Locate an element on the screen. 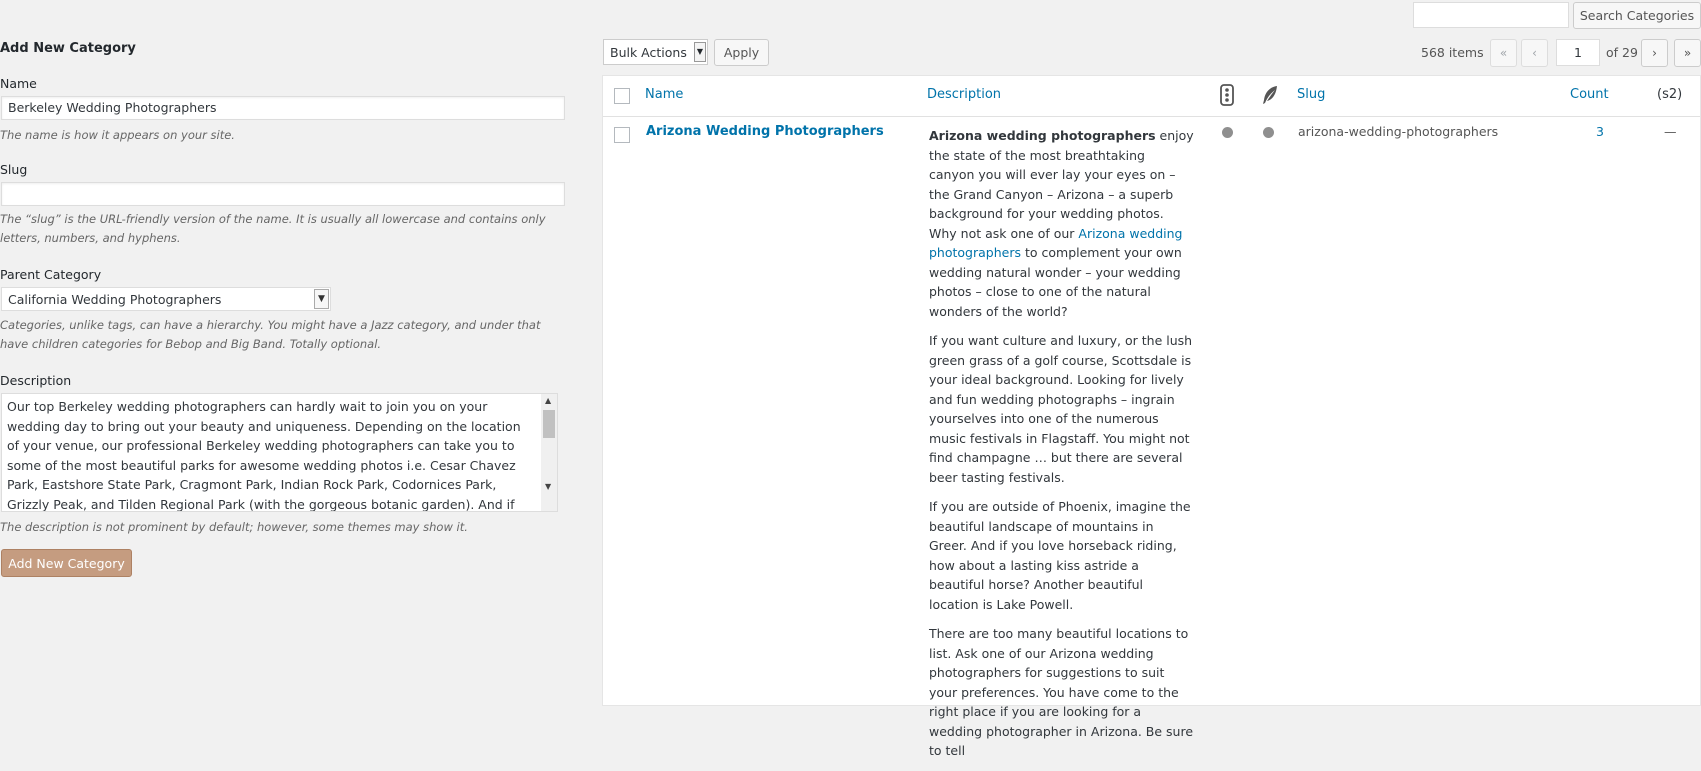  name-label: Name is located at coordinates (18, 83).